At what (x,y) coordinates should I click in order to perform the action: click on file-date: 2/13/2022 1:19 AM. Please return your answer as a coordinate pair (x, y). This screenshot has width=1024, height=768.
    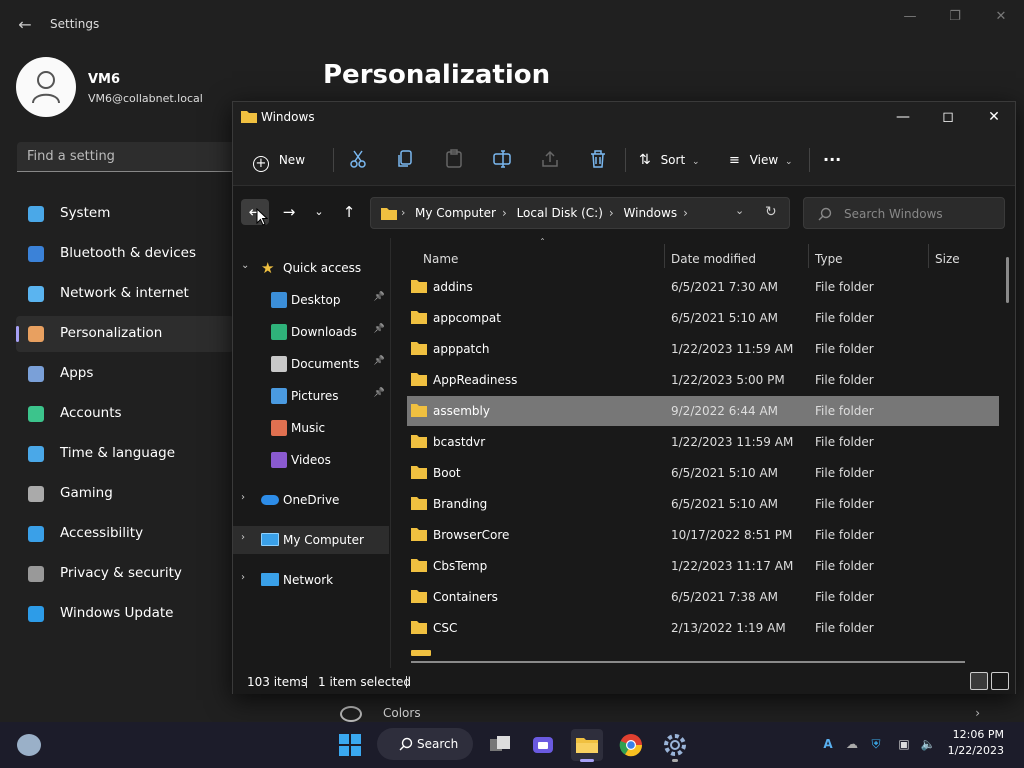
    Looking at the image, I should click on (728, 628).